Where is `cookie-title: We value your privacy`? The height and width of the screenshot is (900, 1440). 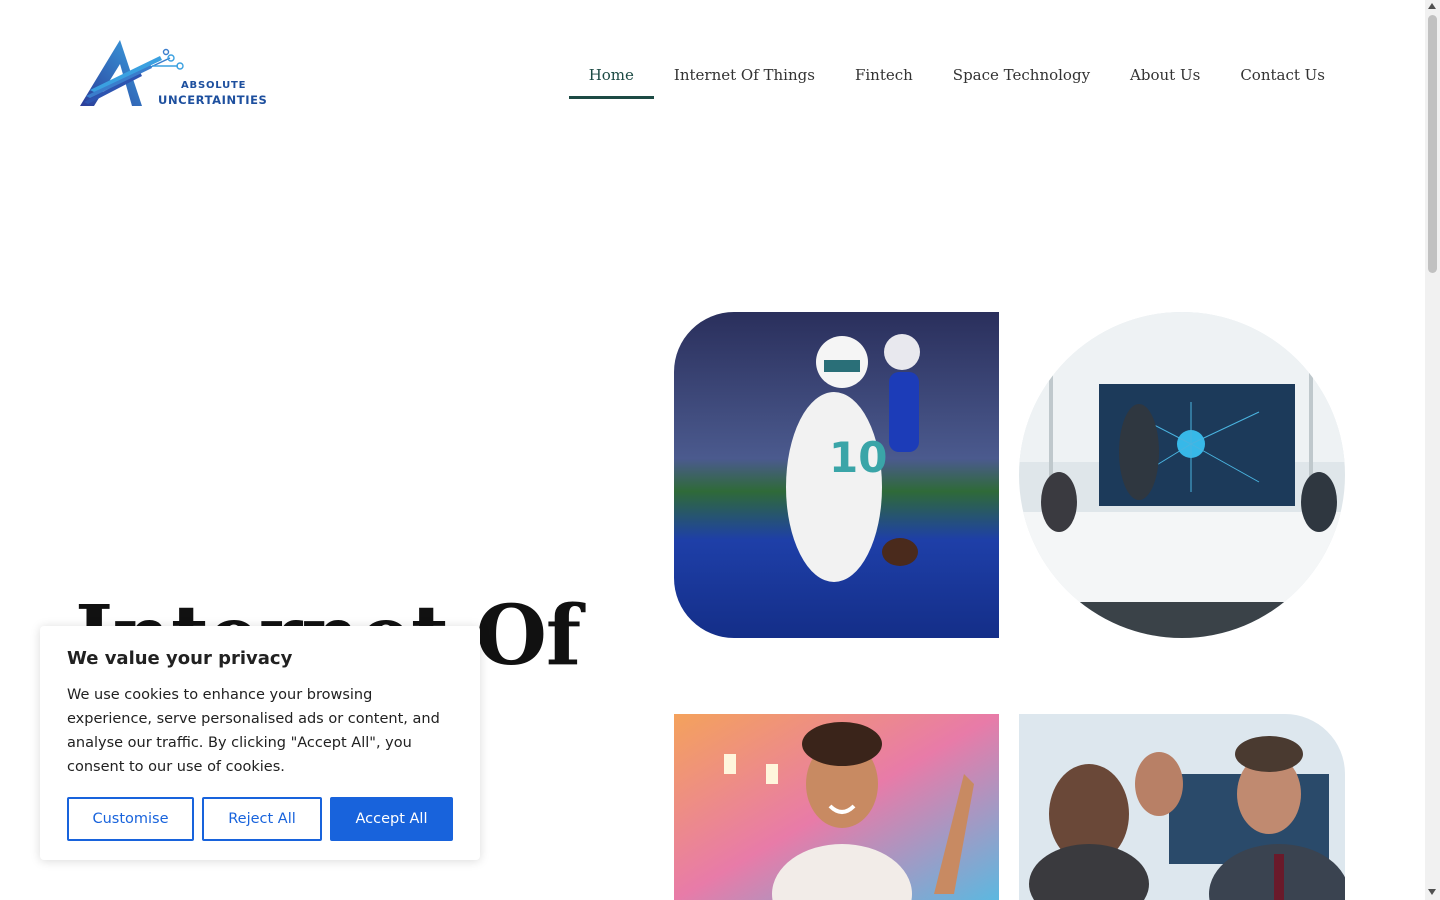 cookie-title: We value your privacy is located at coordinates (180, 658).